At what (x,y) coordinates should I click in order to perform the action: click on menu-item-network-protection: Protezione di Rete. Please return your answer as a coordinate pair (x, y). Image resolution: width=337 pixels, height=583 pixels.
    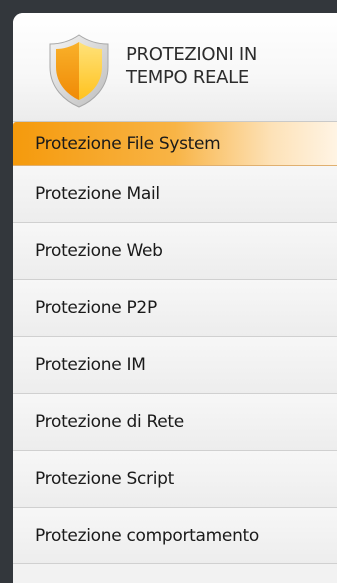
    Looking at the image, I should click on (175, 422).